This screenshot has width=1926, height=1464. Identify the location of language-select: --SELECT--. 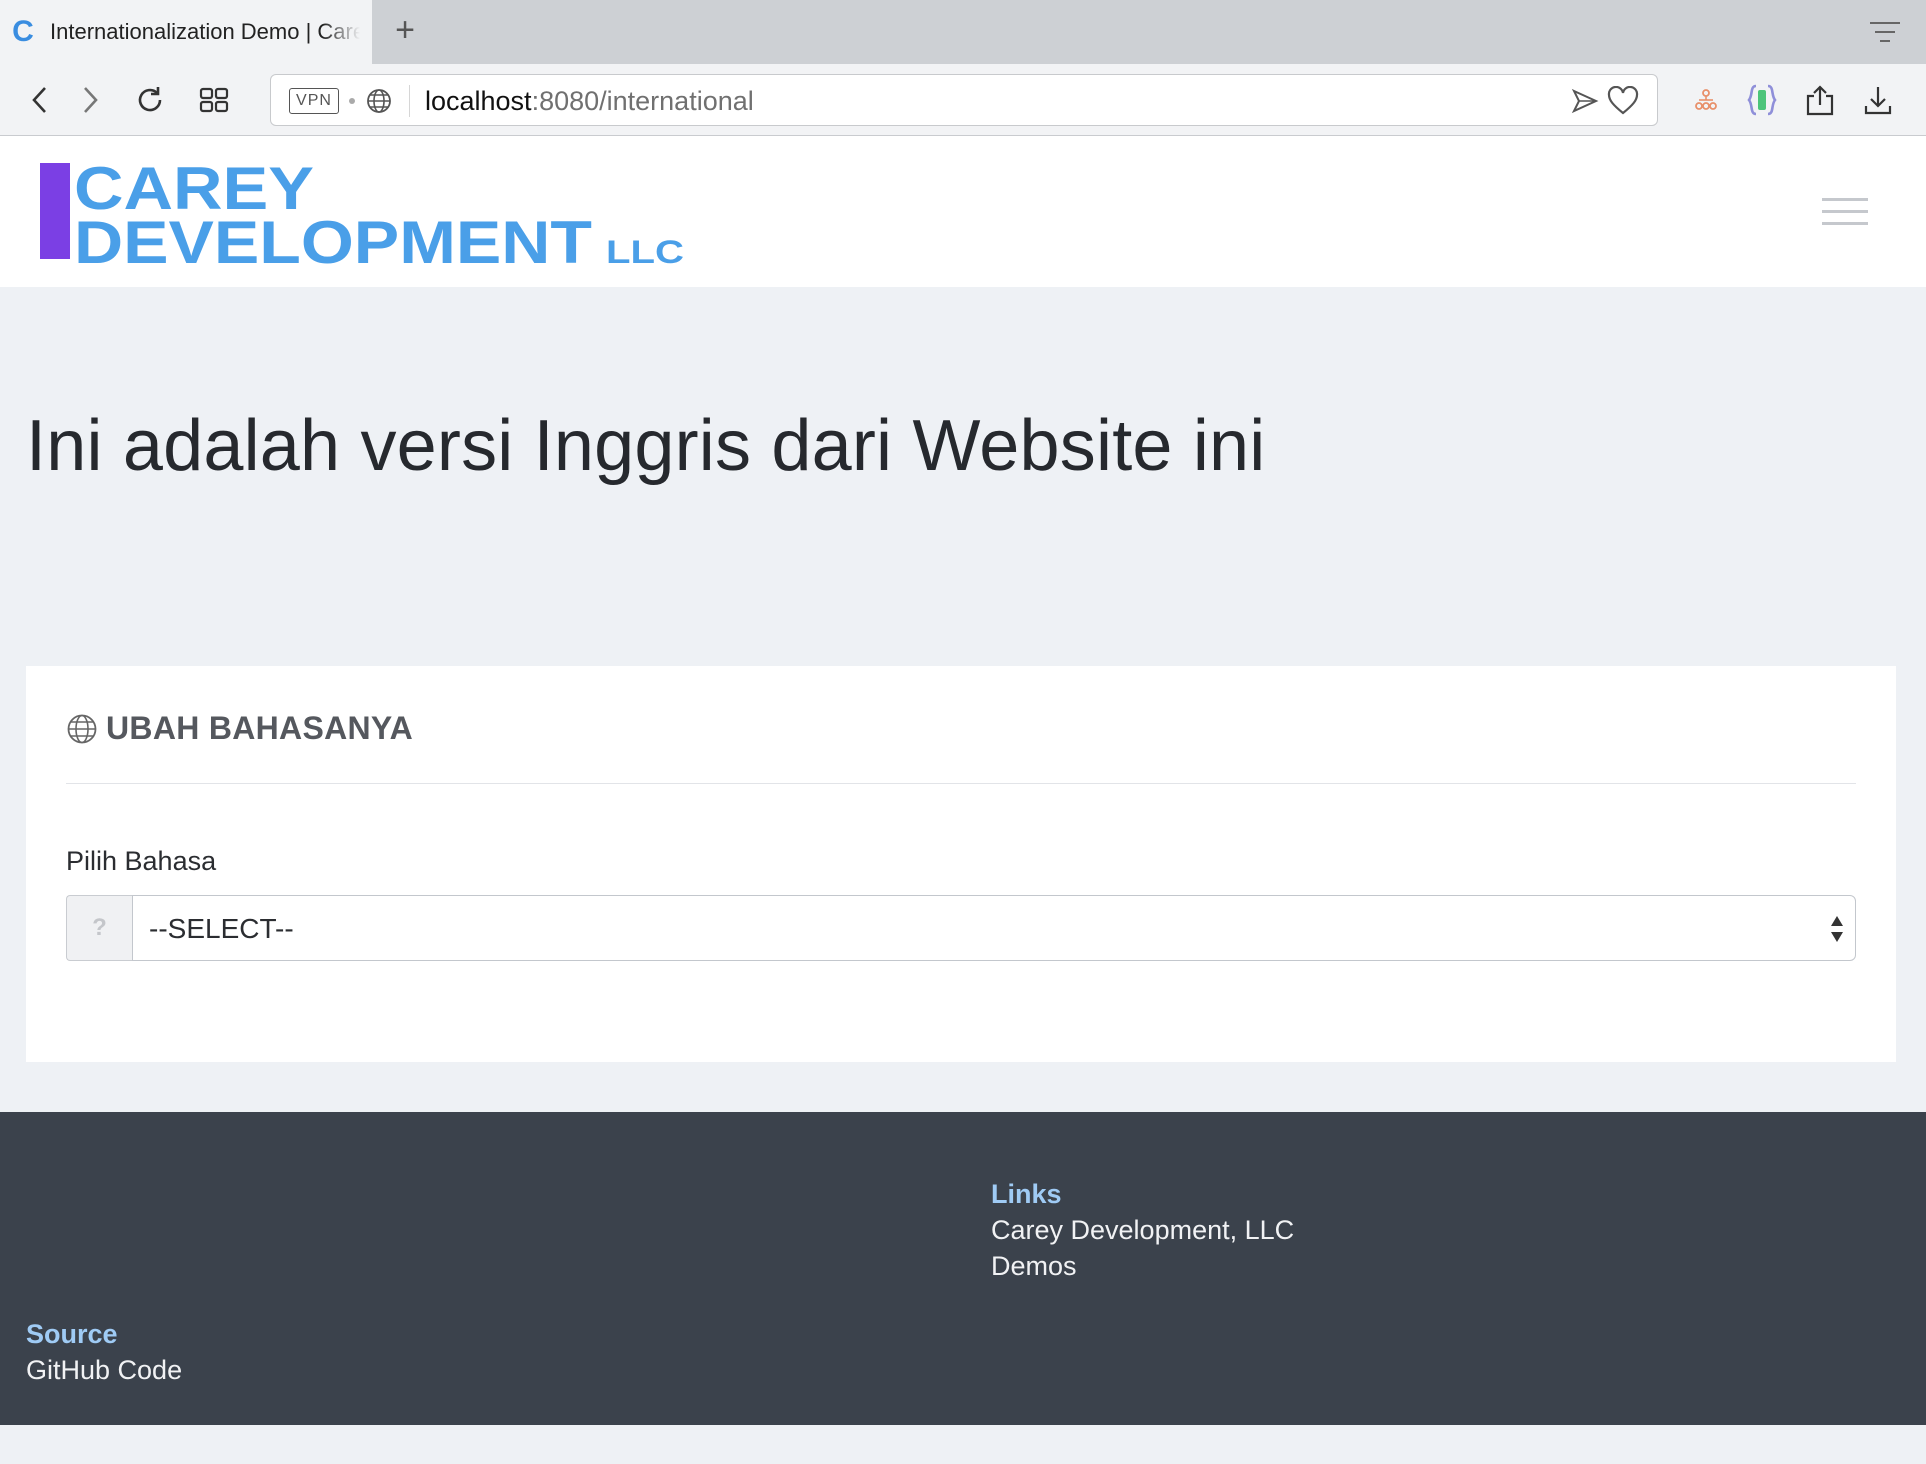
(994, 928).